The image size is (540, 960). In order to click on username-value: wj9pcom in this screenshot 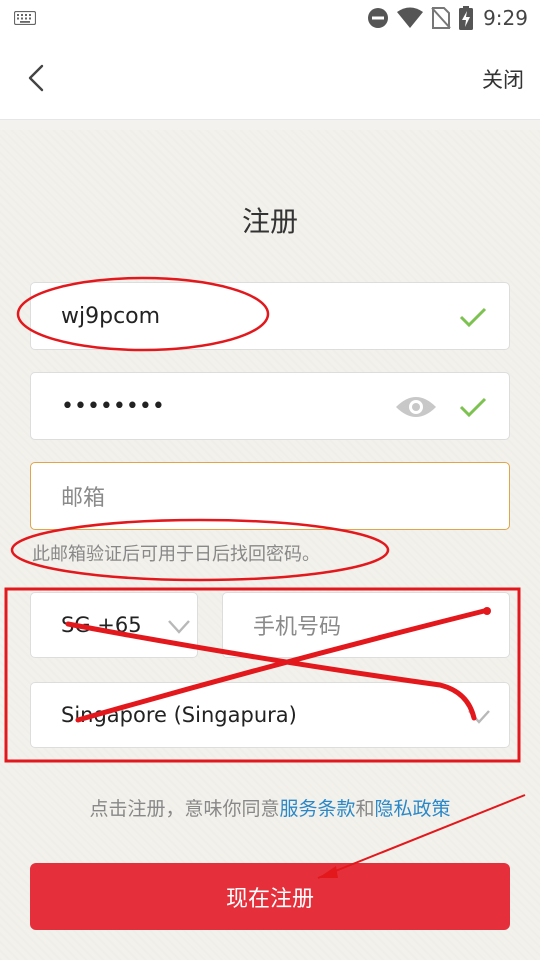, I will do `click(111, 316)`.